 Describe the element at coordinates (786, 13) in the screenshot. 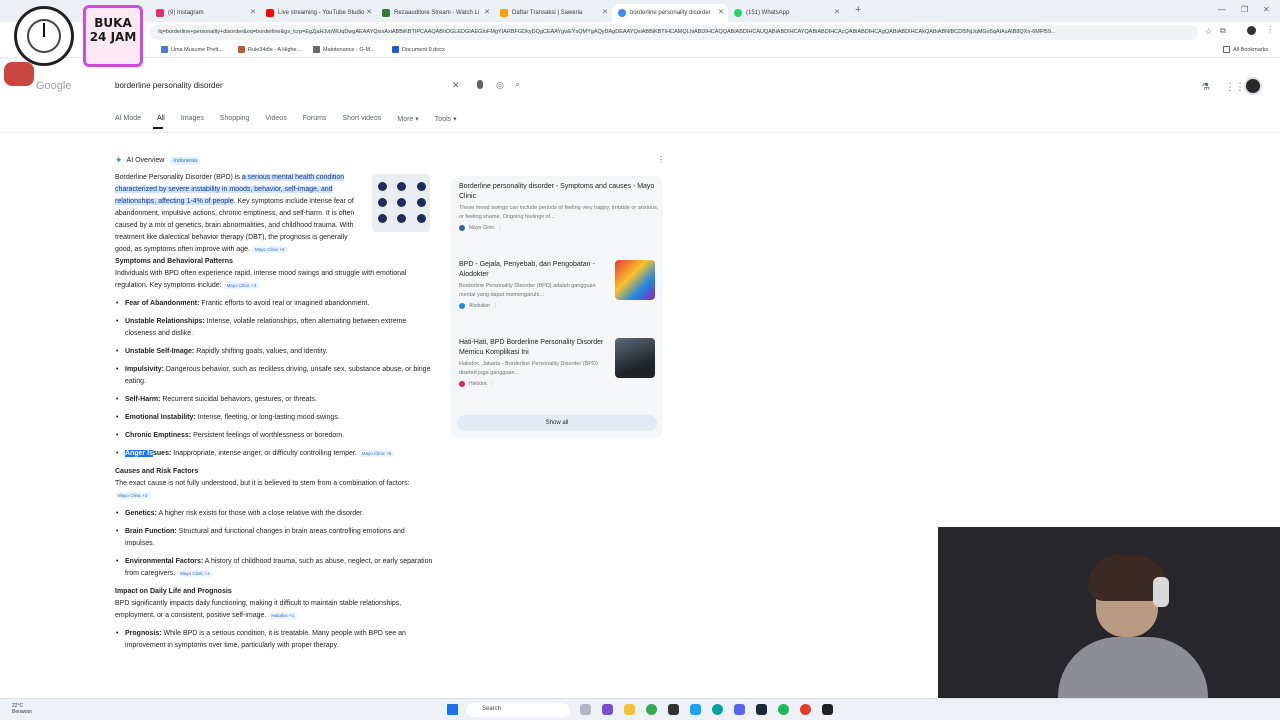

I see `browser-tab-whatsapp: (151) WhatsApp ✕` at that location.